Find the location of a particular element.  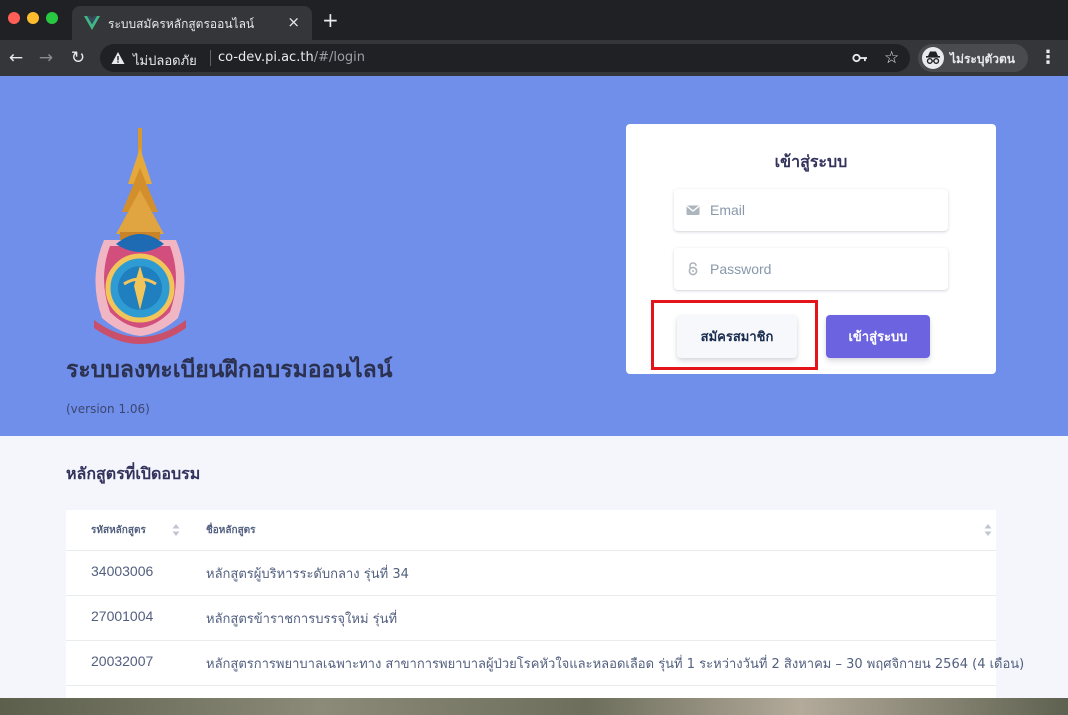

incognito-profile-button: ไม่ระบุตัวตน is located at coordinates (973, 58).